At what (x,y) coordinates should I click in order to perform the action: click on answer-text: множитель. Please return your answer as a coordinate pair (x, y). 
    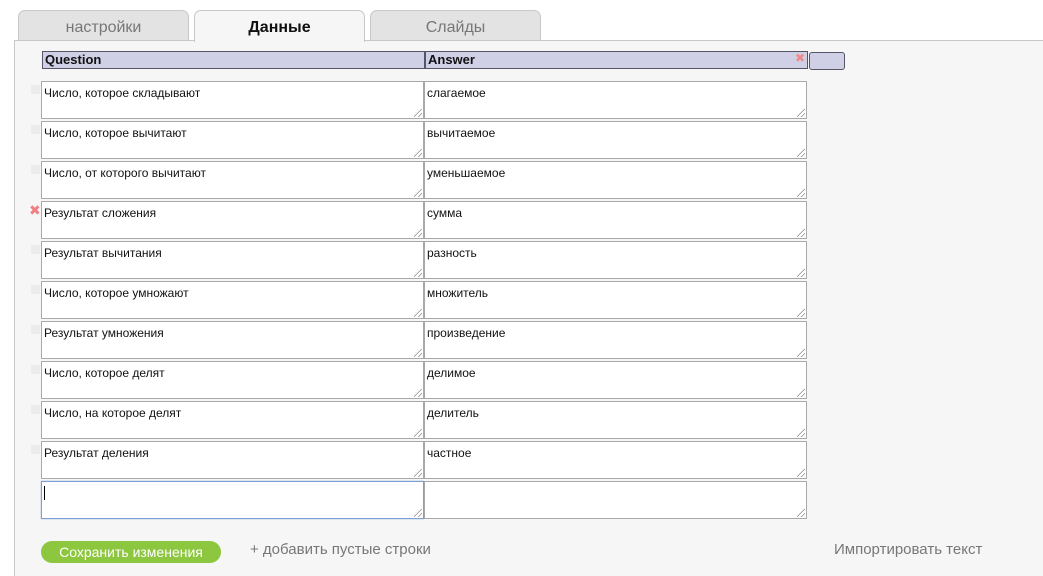
    Looking at the image, I should click on (458, 293).